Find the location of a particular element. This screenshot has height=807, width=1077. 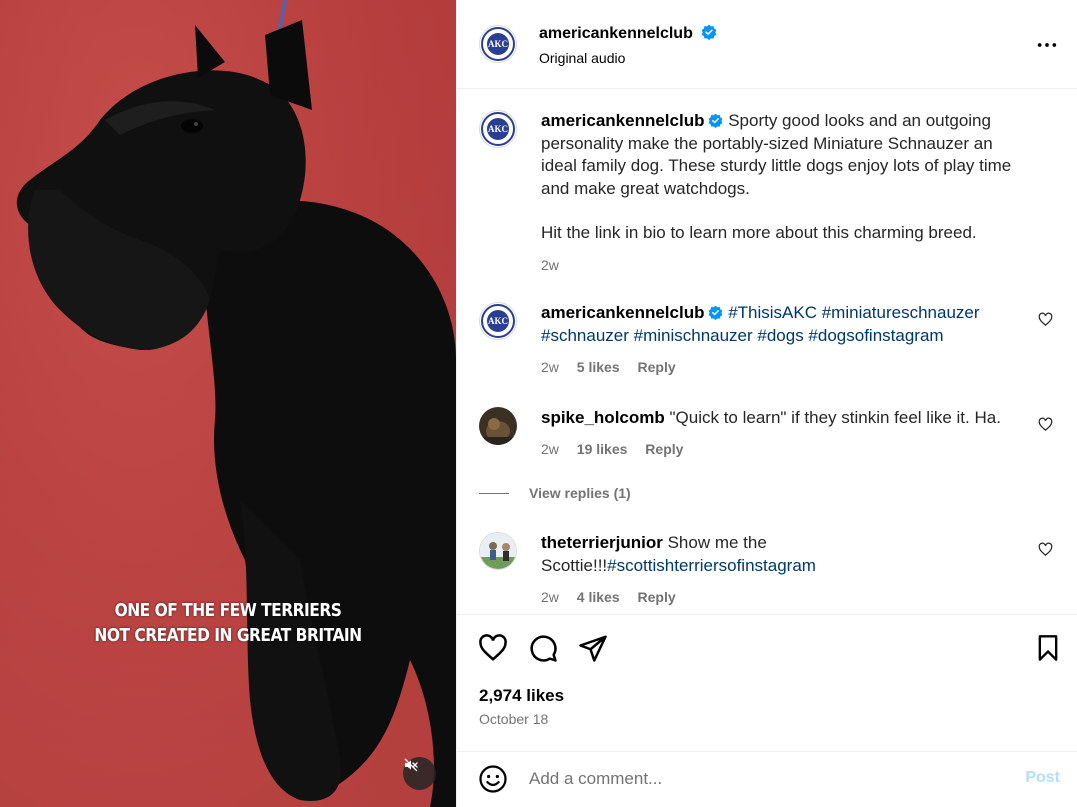

comment-hashtag: #scottishterriersofinstagram is located at coordinates (711, 565).